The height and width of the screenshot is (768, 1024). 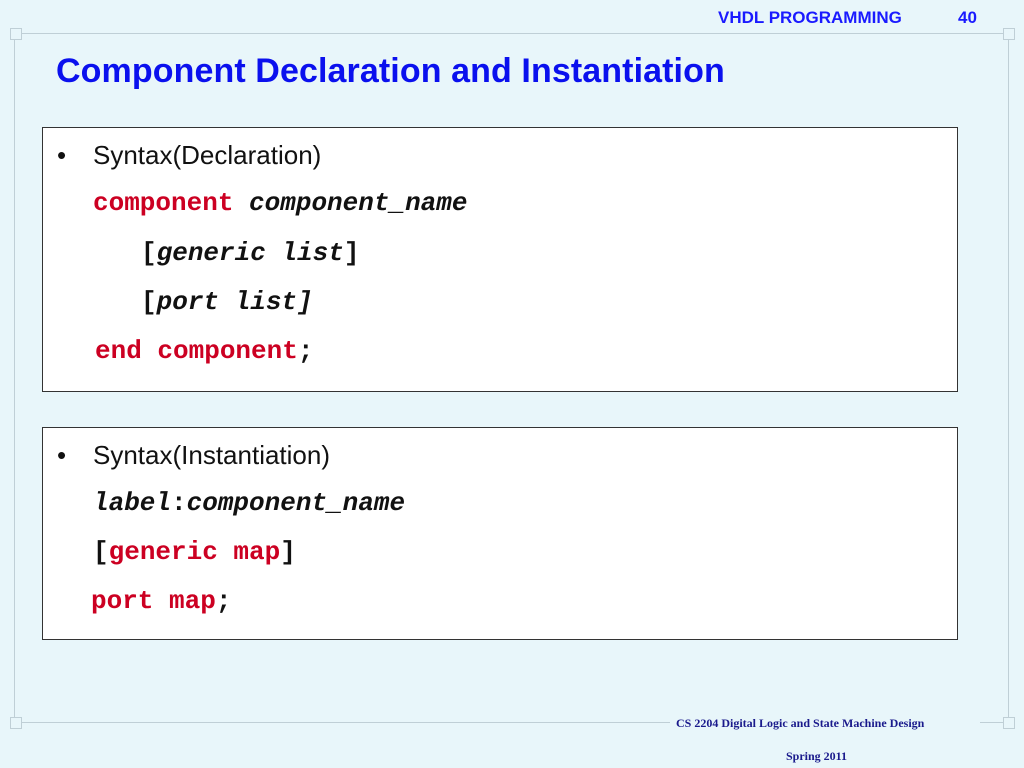 What do you see at coordinates (512, 33) in the screenshot?
I see `frame-top-line` at bounding box center [512, 33].